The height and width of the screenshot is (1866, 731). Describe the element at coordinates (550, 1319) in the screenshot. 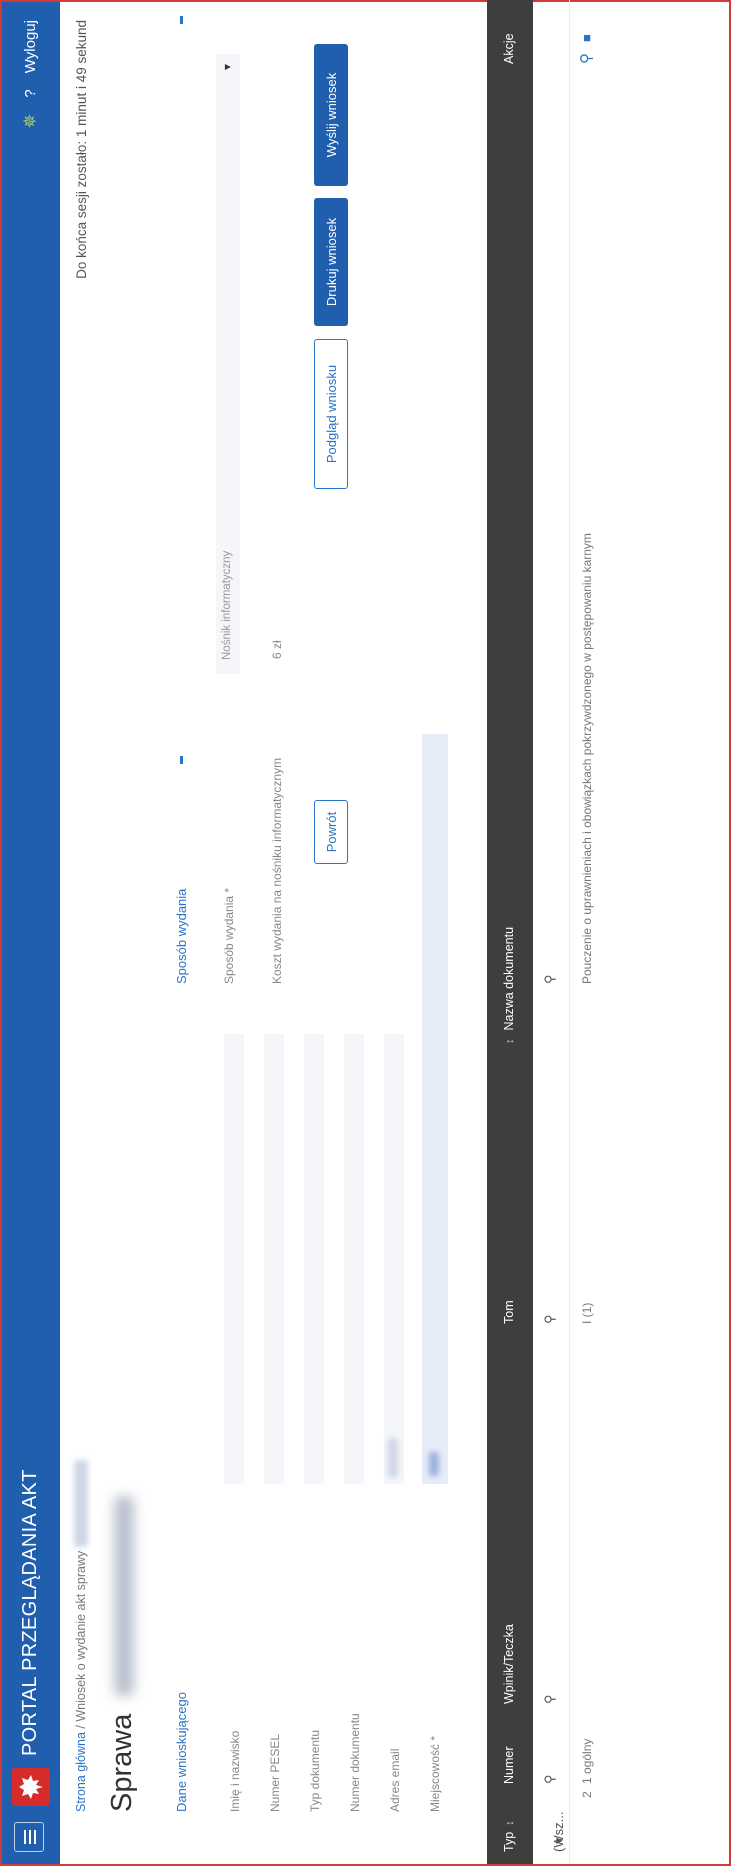

I see `volume-search-icon: ⚲` at that location.